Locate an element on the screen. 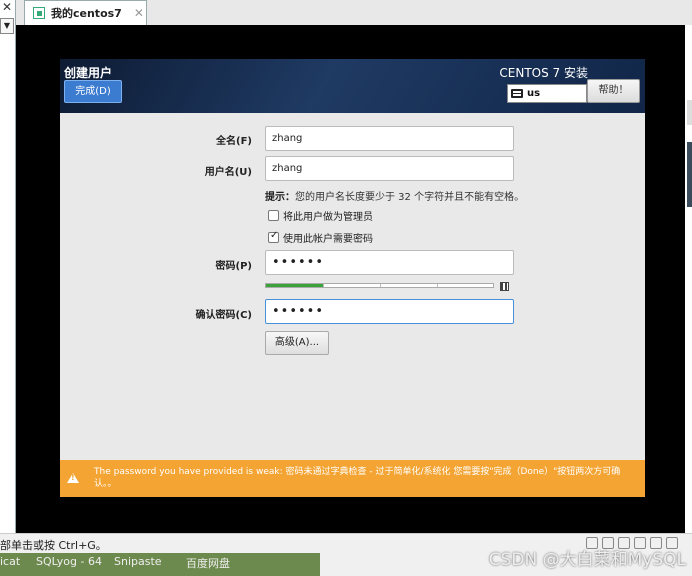 This screenshot has height=576, width=692. password-strength-bar is located at coordinates (379, 285).